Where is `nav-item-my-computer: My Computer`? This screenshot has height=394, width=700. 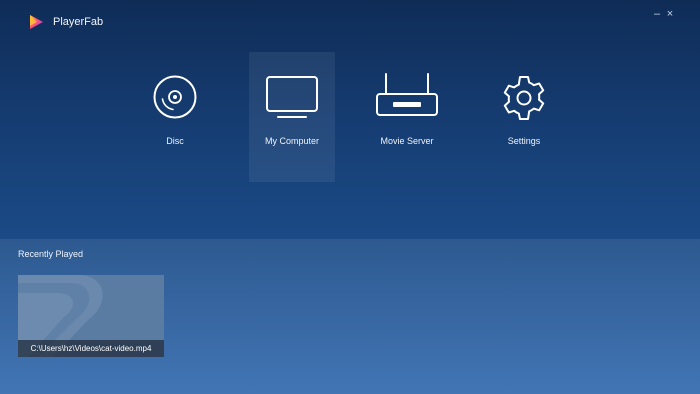
nav-item-my-computer: My Computer is located at coordinates (292, 117).